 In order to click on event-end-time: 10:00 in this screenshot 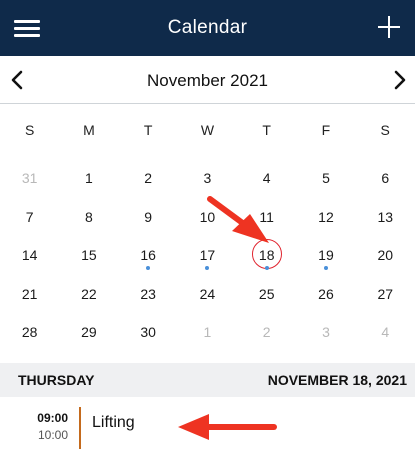, I will do `click(52, 435)`.